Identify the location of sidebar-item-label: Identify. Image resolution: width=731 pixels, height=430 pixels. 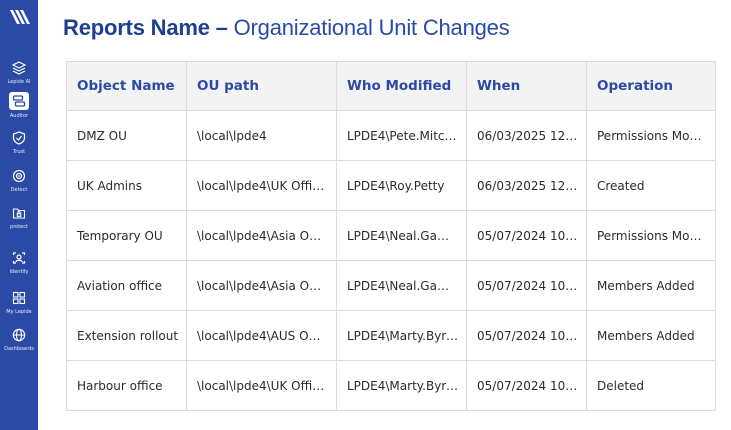
(19, 272).